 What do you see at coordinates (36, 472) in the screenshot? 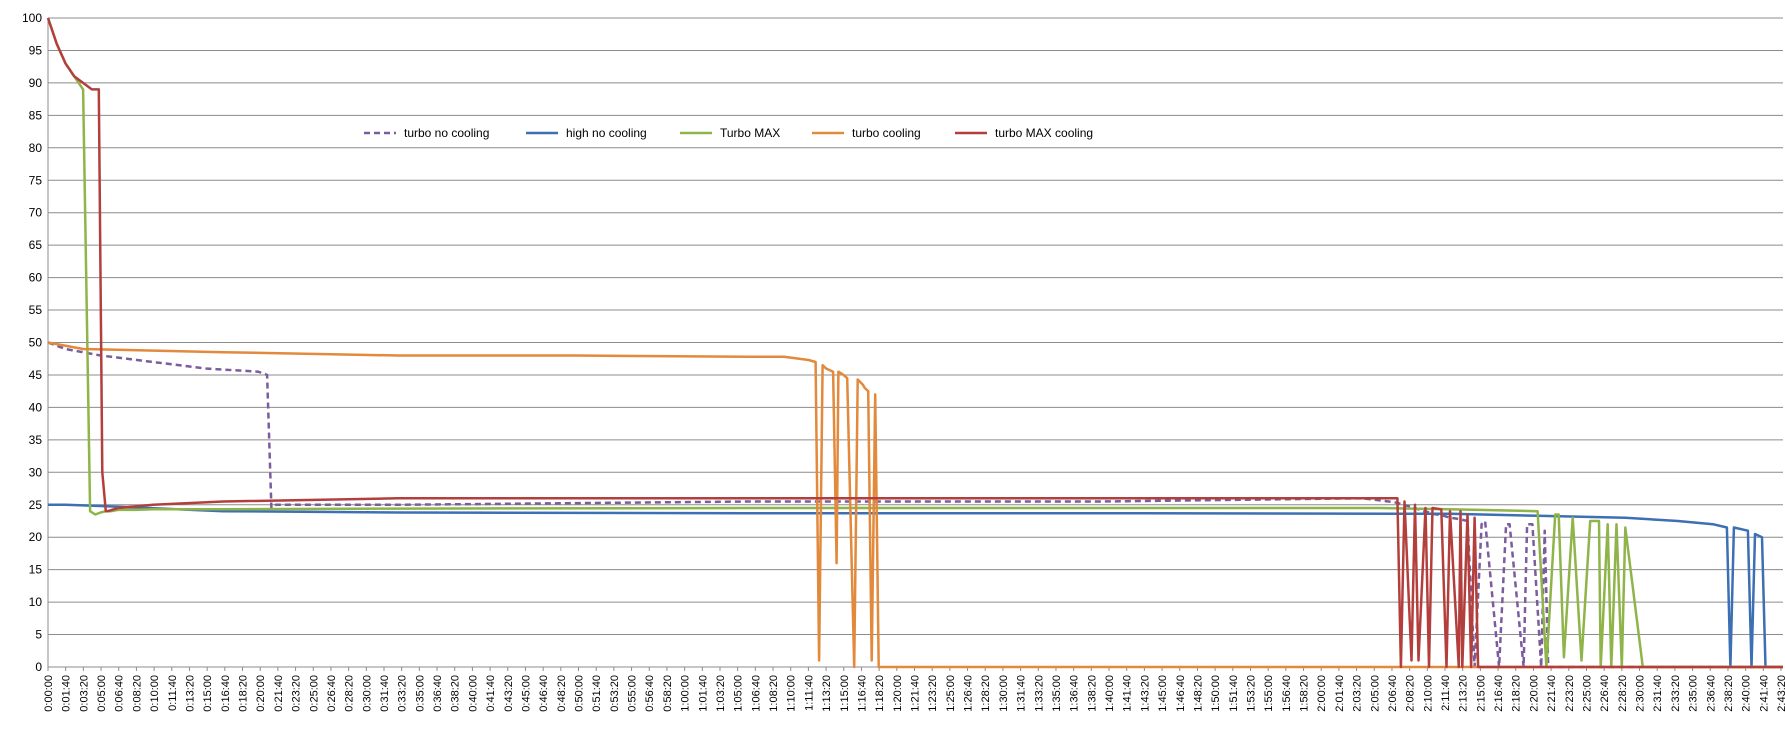
I see `y-tick-label: 30` at bounding box center [36, 472].